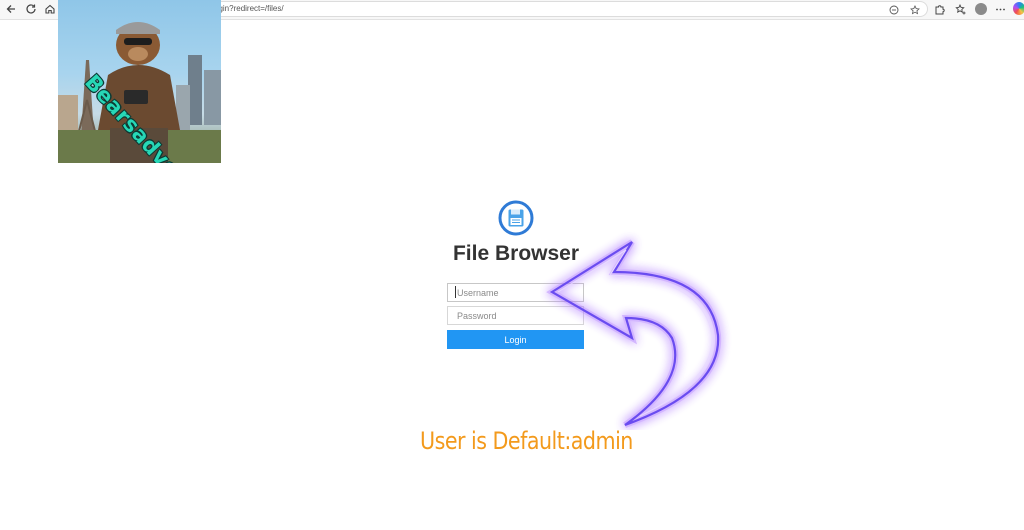 The image size is (1024, 530). What do you see at coordinates (1018, 8) in the screenshot?
I see `copilot-icon` at bounding box center [1018, 8].